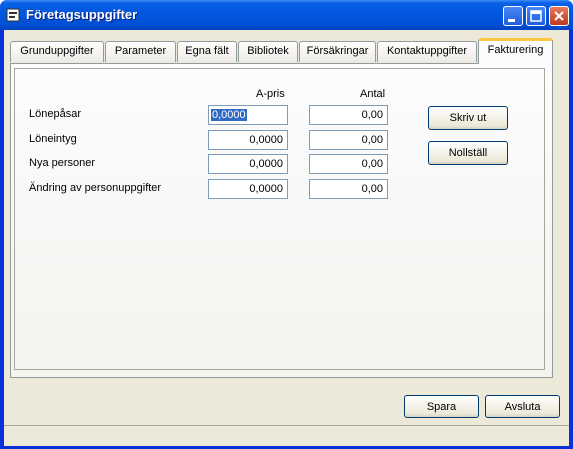 The width and height of the screenshot is (573, 449). What do you see at coordinates (286, 435) in the screenshot?
I see `status-bar` at bounding box center [286, 435].